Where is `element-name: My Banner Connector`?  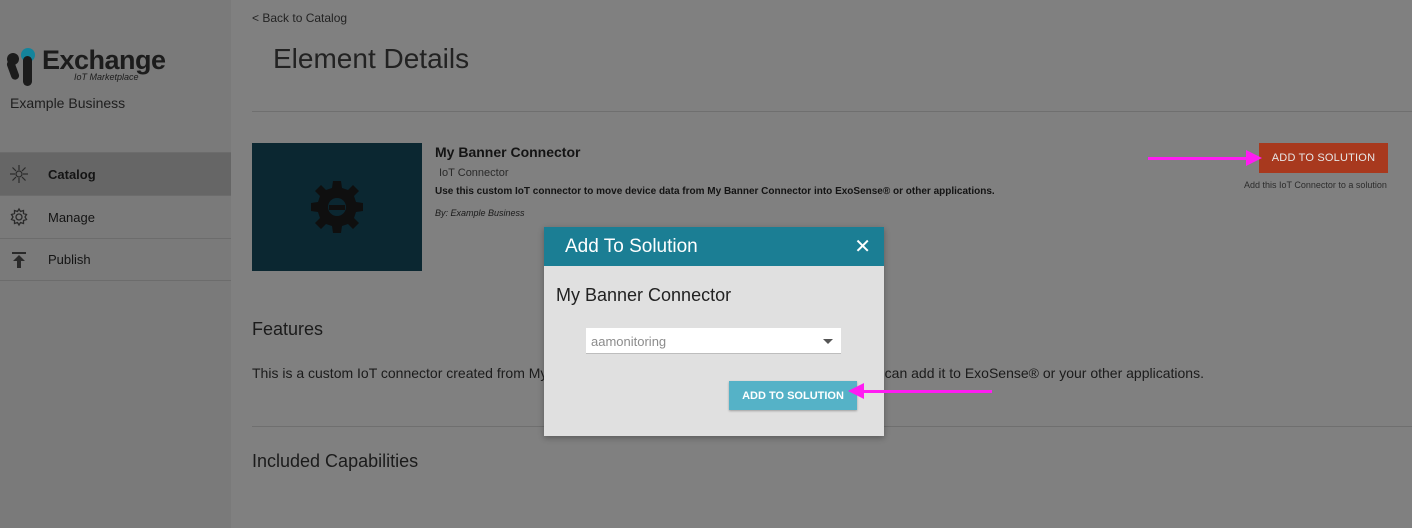
element-name: My Banner Connector is located at coordinates (508, 152).